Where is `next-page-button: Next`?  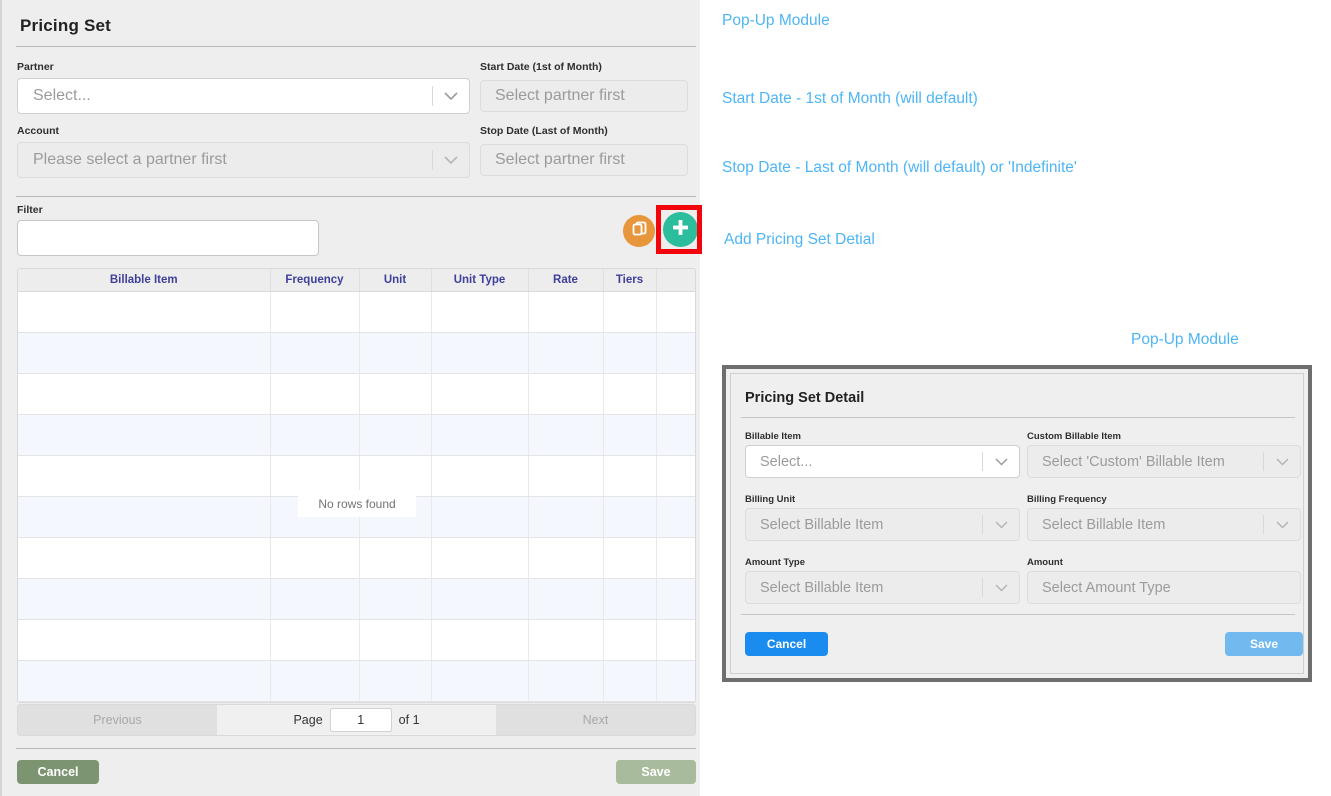 next-page-button: Next is located at coordinates (595, 720).